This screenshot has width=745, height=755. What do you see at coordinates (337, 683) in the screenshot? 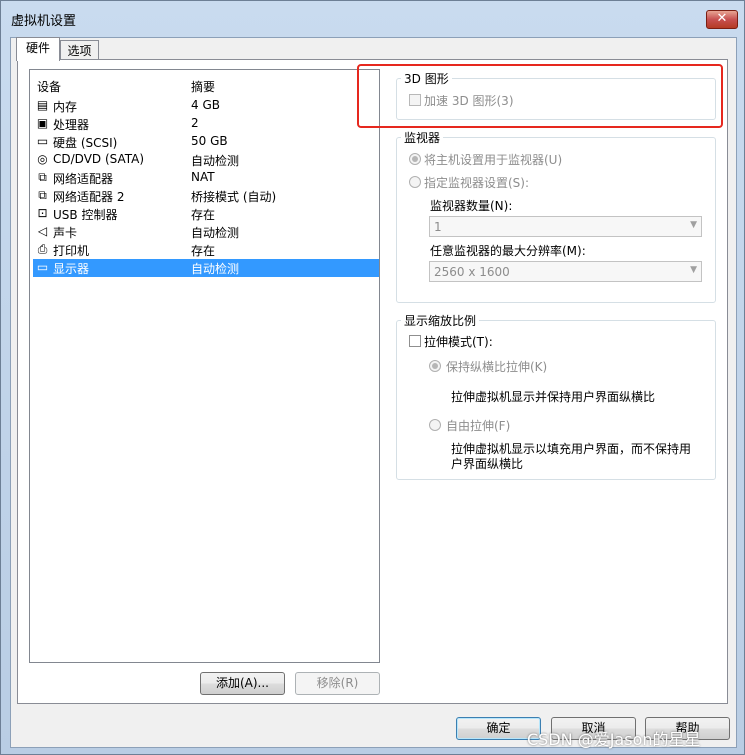
I see `remove-button: 移除(R)` at bounding box center [337, 683].